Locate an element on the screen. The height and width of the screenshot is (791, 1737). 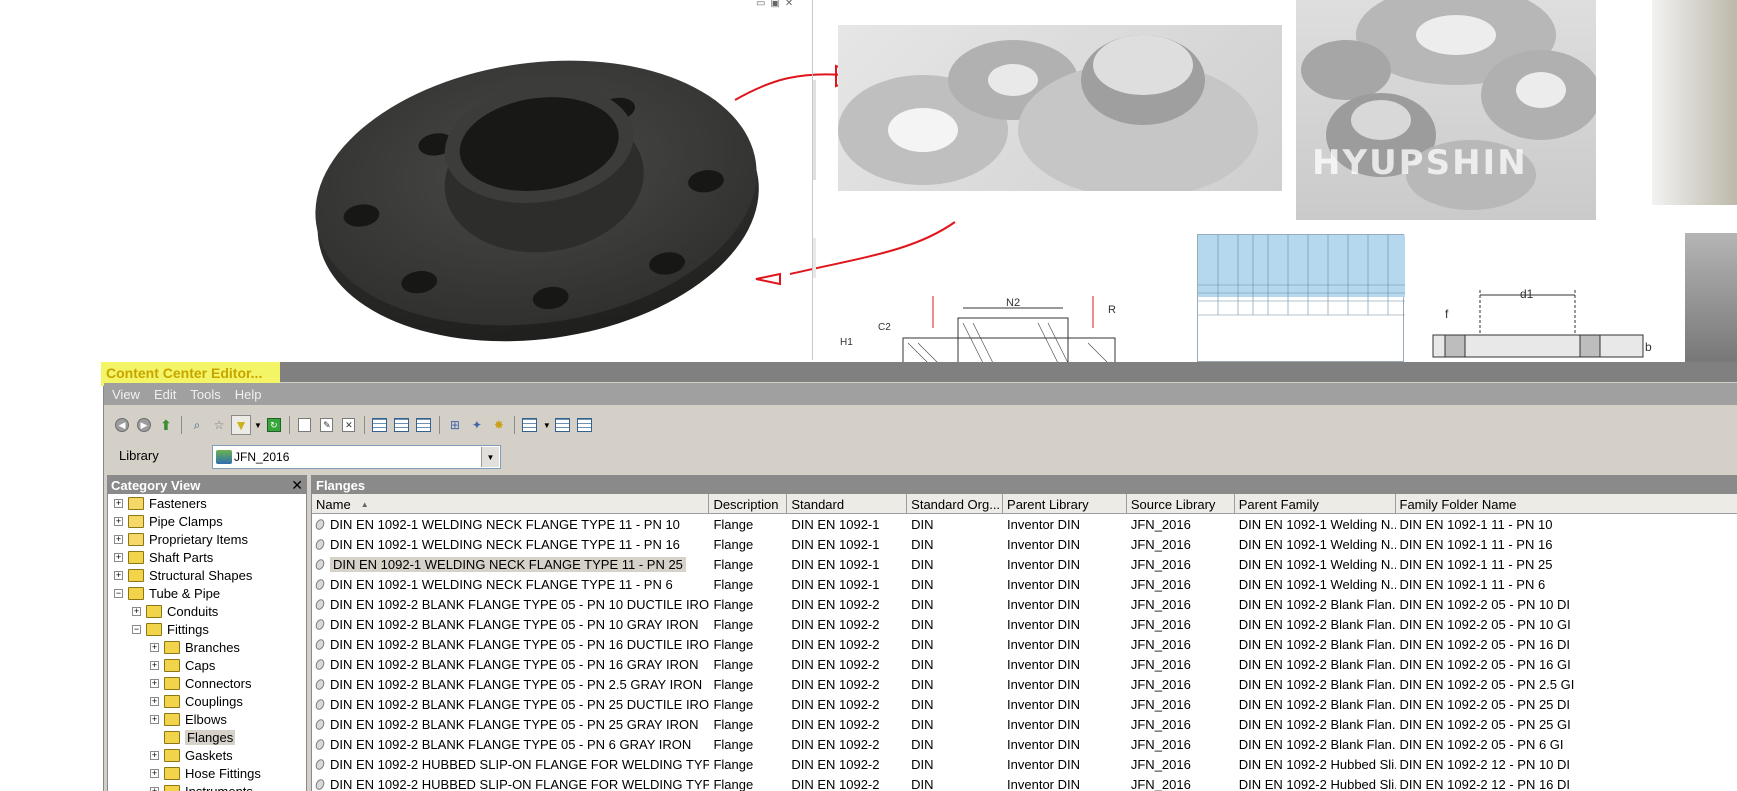
category-node: + Instruments is located at coordinates (207, 786).